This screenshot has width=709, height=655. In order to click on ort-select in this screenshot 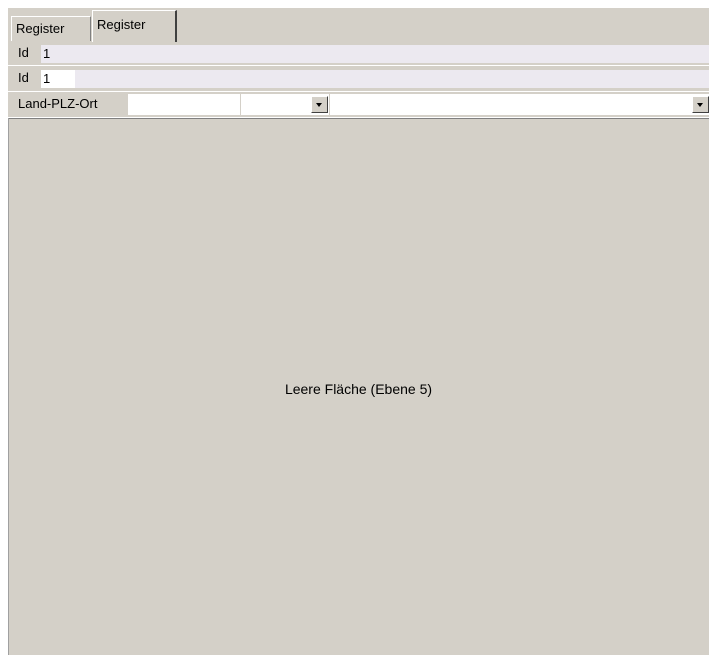, I will do `click(519, 104)`.